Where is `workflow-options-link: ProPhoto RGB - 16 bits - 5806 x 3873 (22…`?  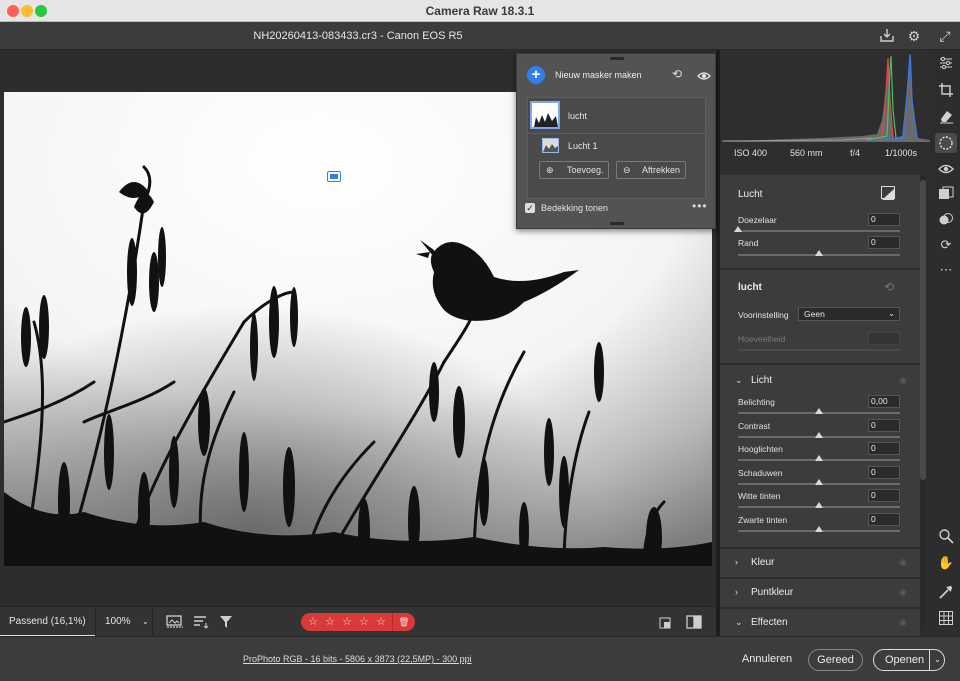
workflow-options-link: ProPhoto RGB - 16 bits - 5806 x 3873 (22… is located at coordinates (357, 659).